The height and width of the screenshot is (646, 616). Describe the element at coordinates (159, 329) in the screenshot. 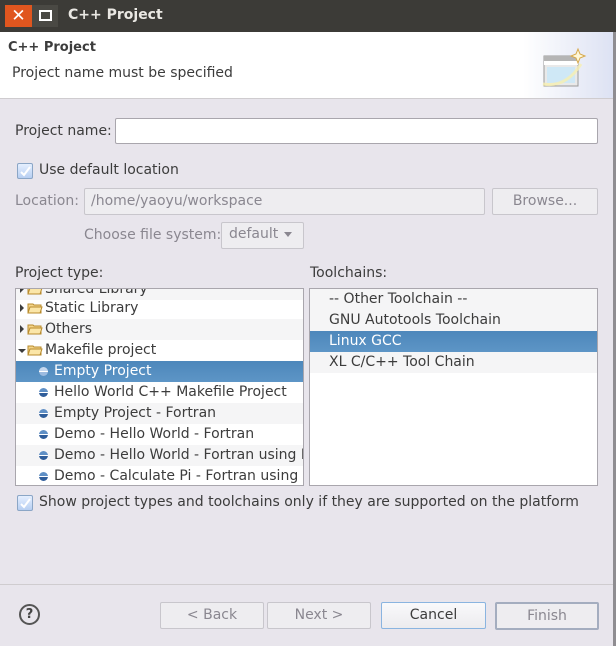

I see `tree-item-others: Others` at that location.